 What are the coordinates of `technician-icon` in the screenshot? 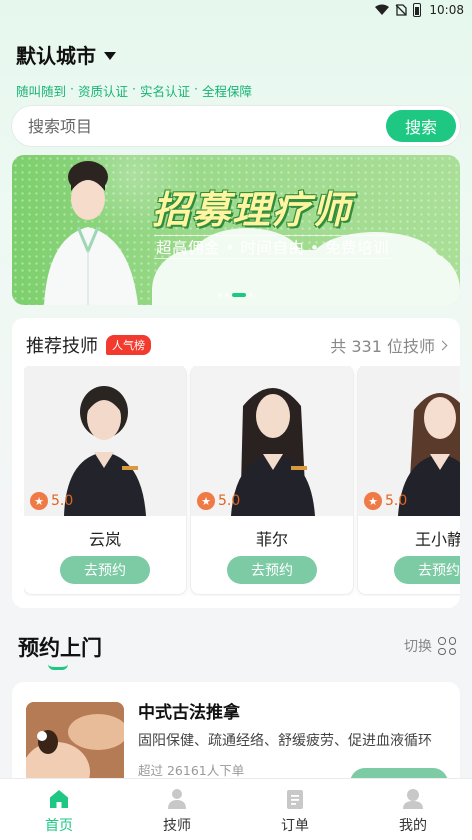 It's located at (177, 799).